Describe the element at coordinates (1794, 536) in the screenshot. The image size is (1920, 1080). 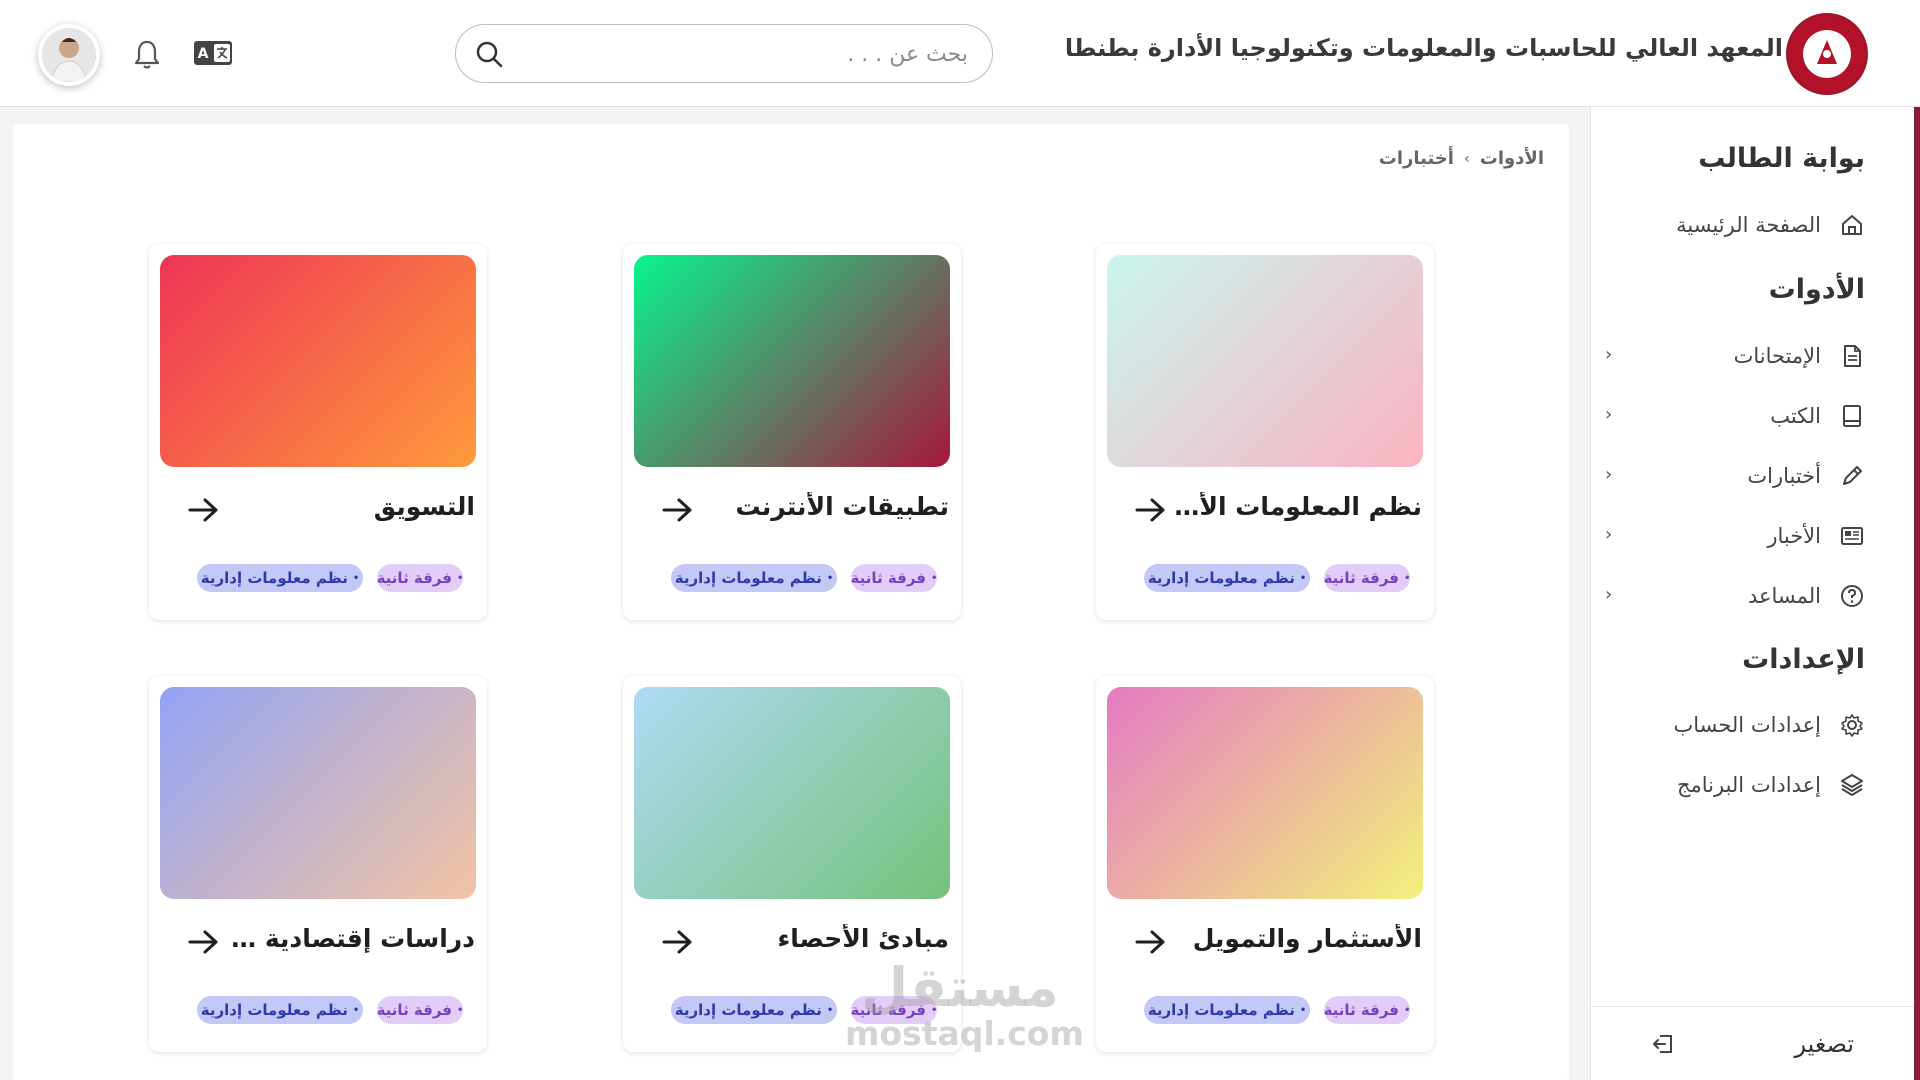
I see `sidebar-item-label: الأخبار` at that location.